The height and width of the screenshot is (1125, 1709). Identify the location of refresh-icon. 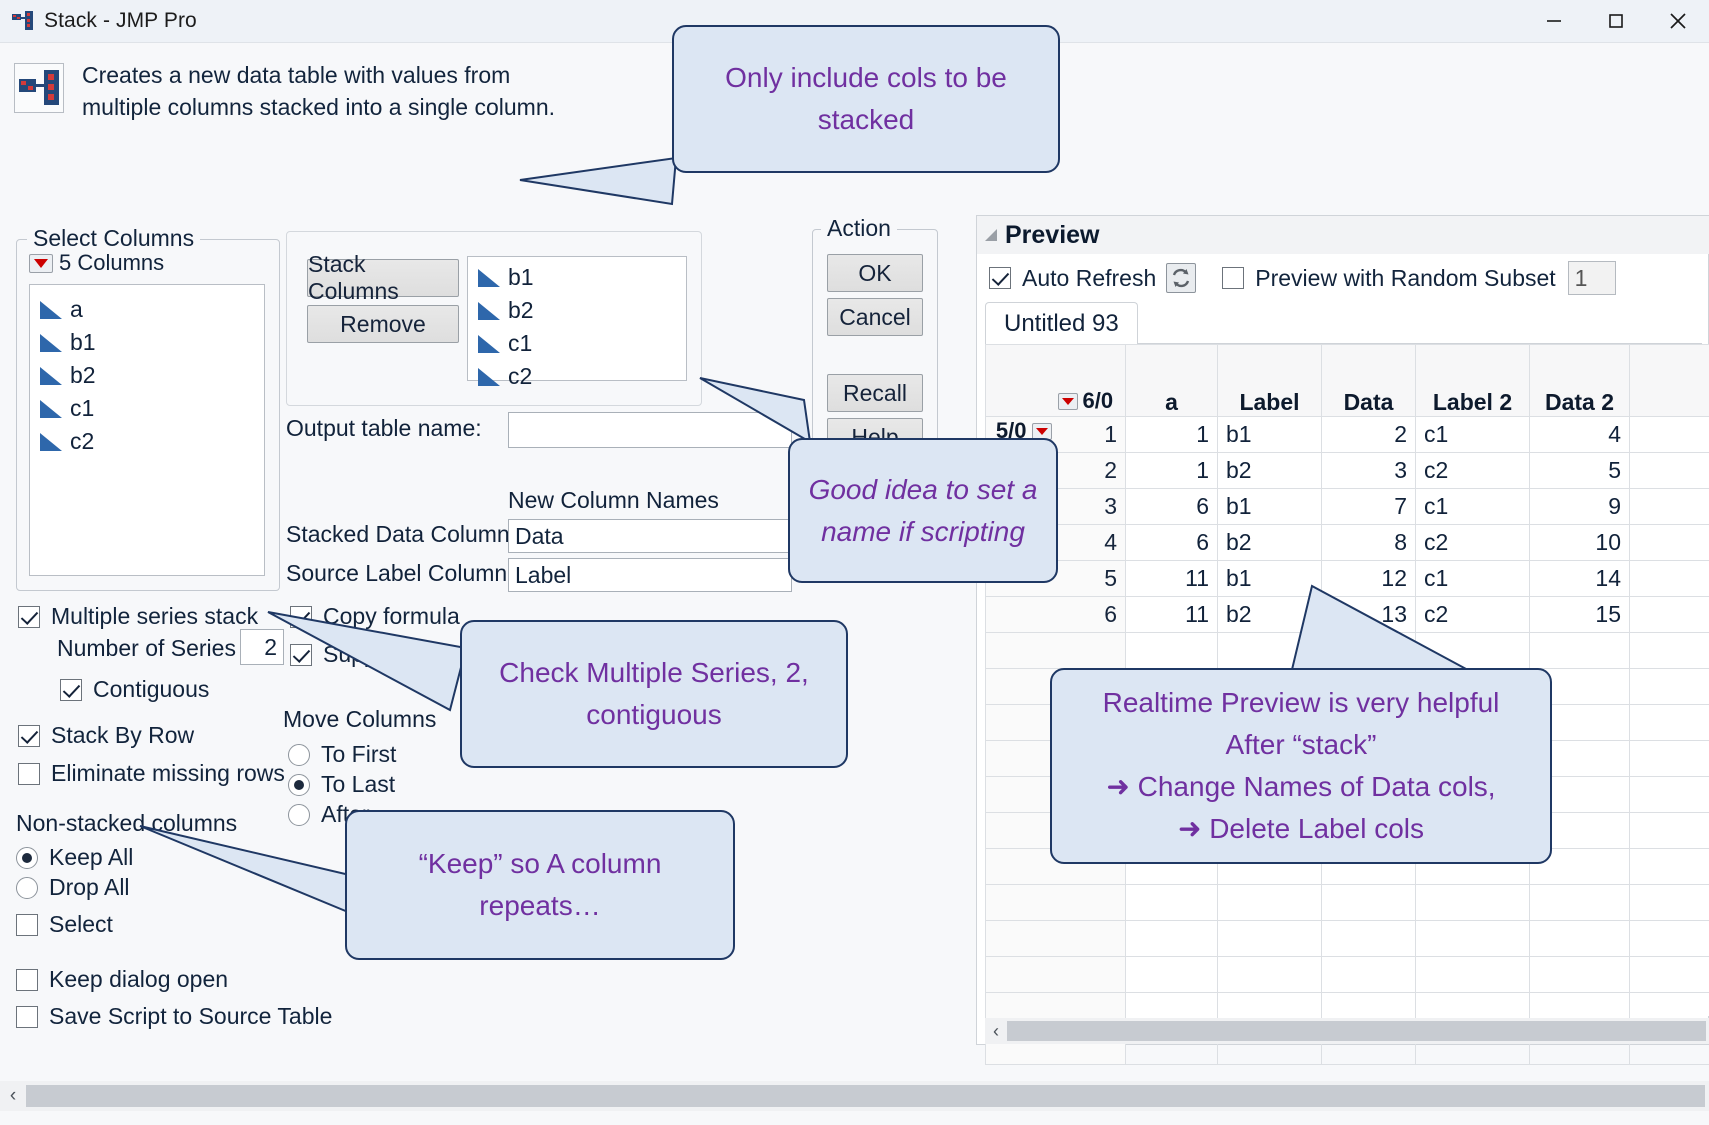
(1181, 278).